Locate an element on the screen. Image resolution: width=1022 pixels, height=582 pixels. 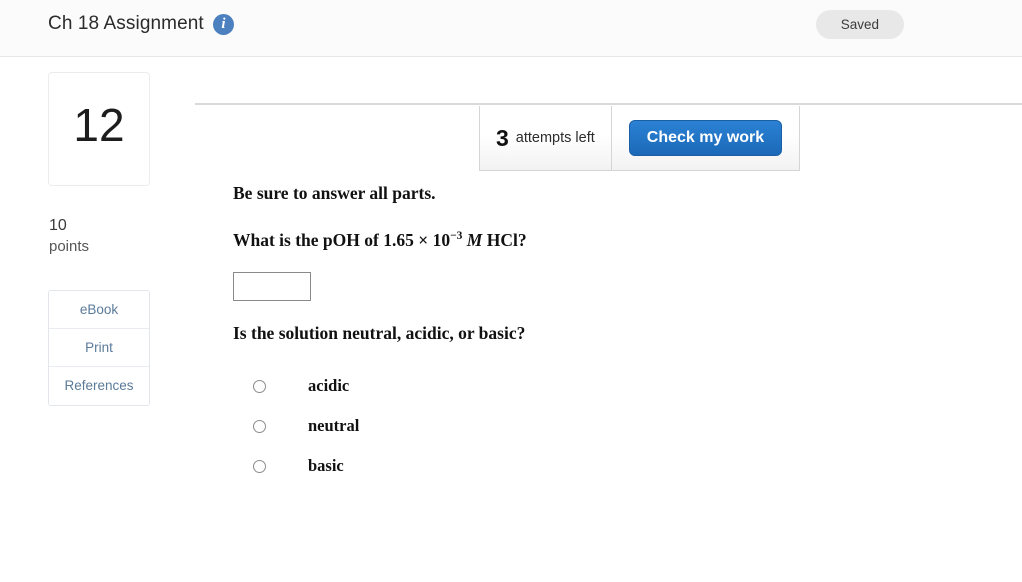
option-row-neutral: neutral is located at coordinates (583, 426).